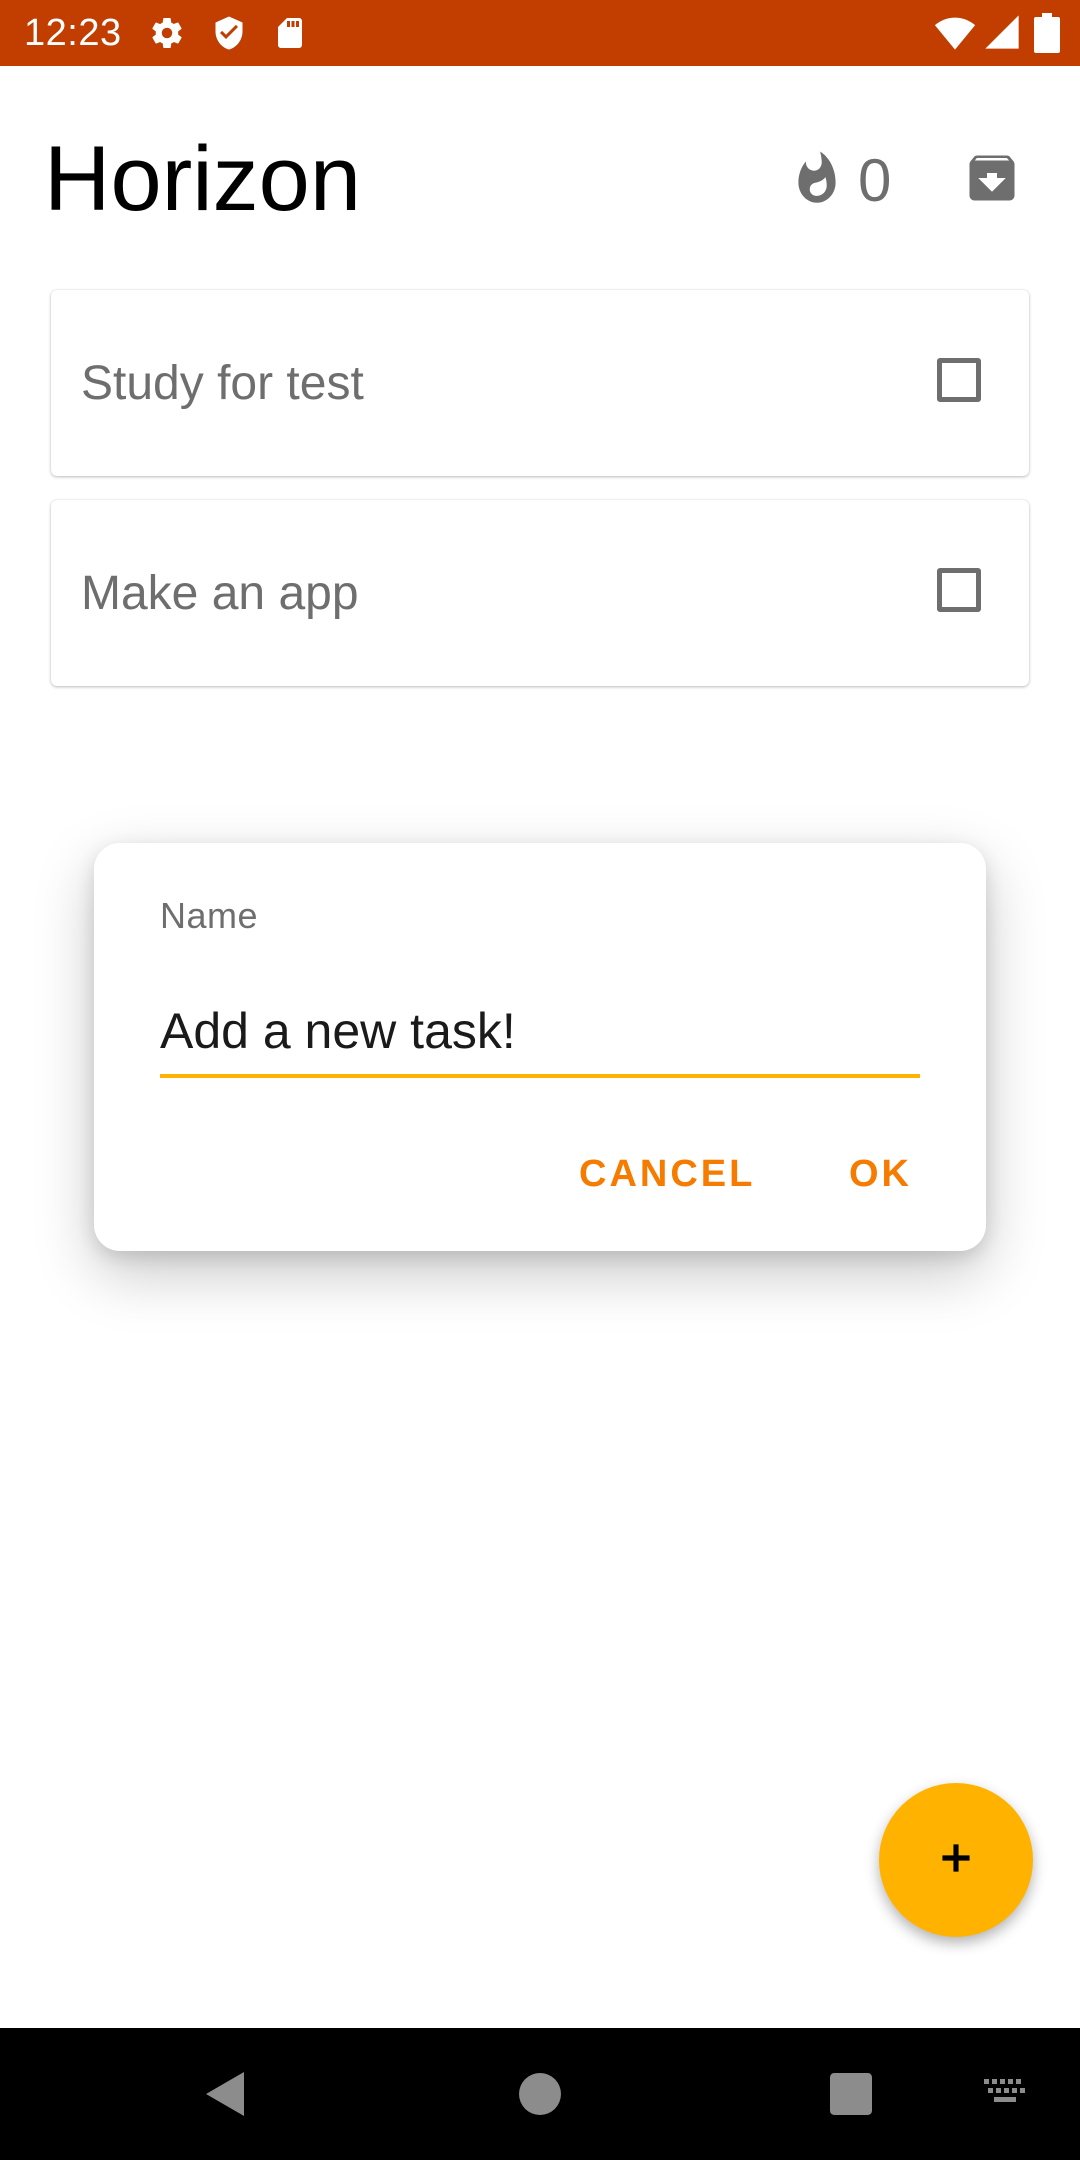 The height and width of the screenshot is (2160, 1080). I want to click on page-title: Horizon, so click(203, 179).